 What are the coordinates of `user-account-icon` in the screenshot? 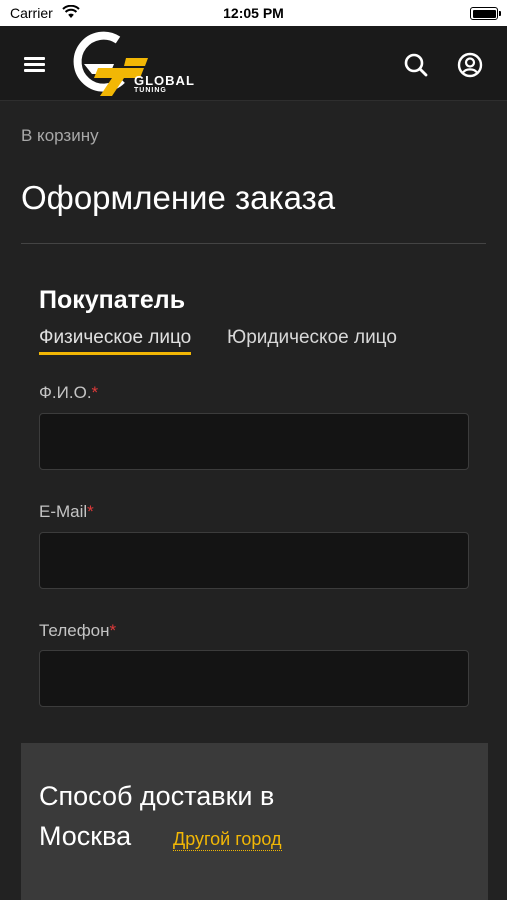 It's located at (470, 65).